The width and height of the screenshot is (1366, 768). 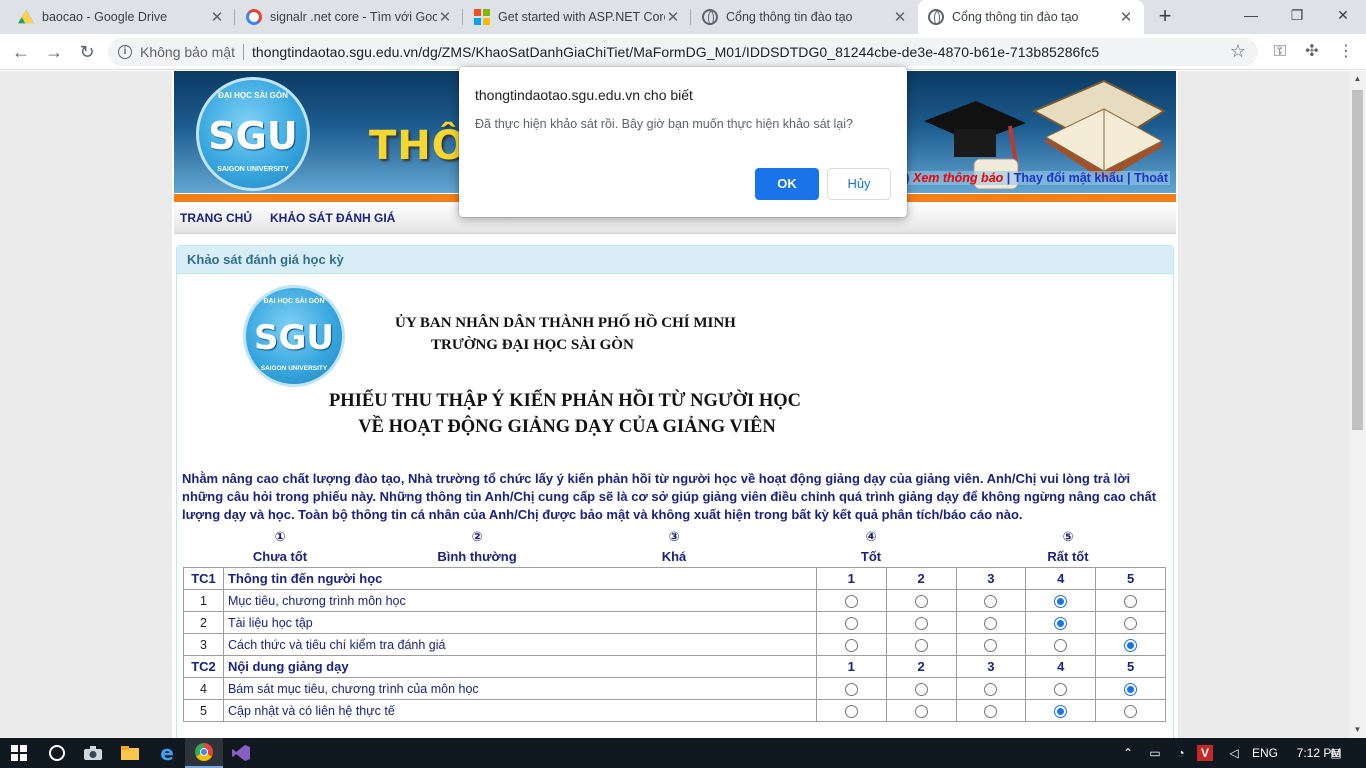 What do you see at coordinates (254, 17) in the screenshot?
I see `google-icon` at bounding box center [254, 17].